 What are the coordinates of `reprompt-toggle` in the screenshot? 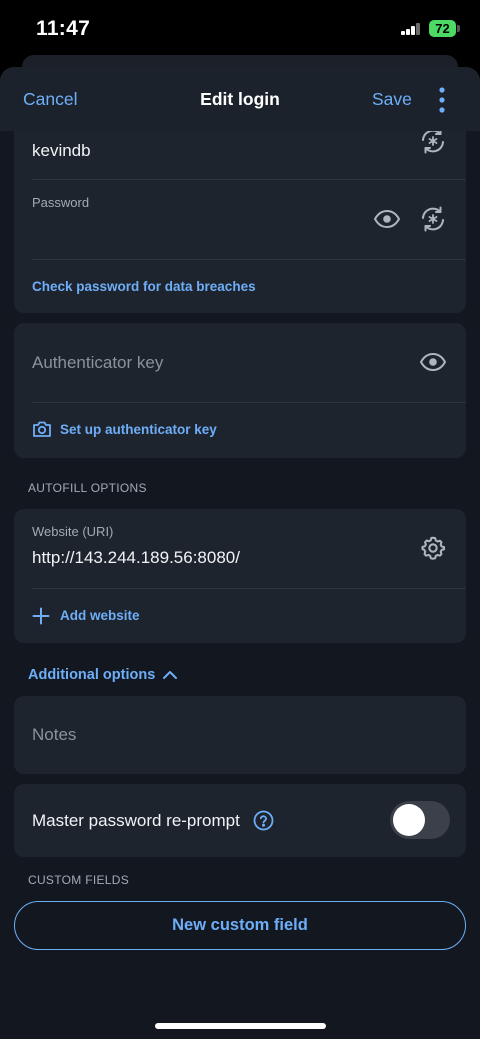 It's located at (420, 820).